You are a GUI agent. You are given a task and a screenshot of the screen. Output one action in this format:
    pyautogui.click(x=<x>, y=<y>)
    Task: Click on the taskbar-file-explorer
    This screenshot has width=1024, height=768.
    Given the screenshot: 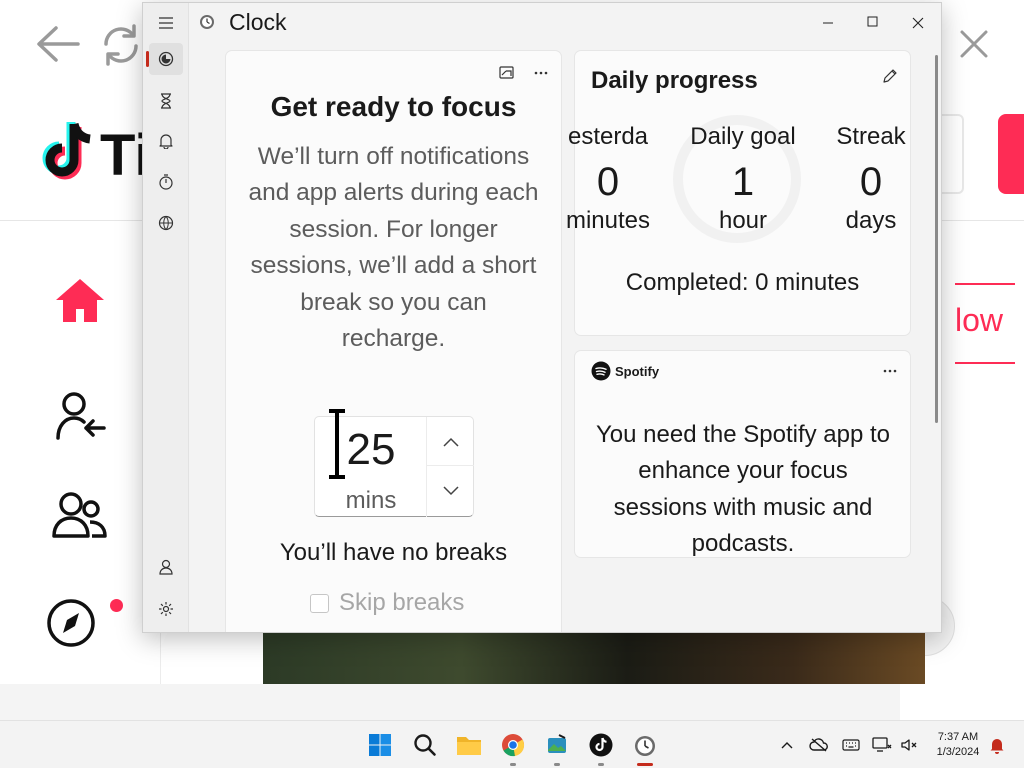 What is the action you would take?
    pyautogui.click(x=469, y=745)
    